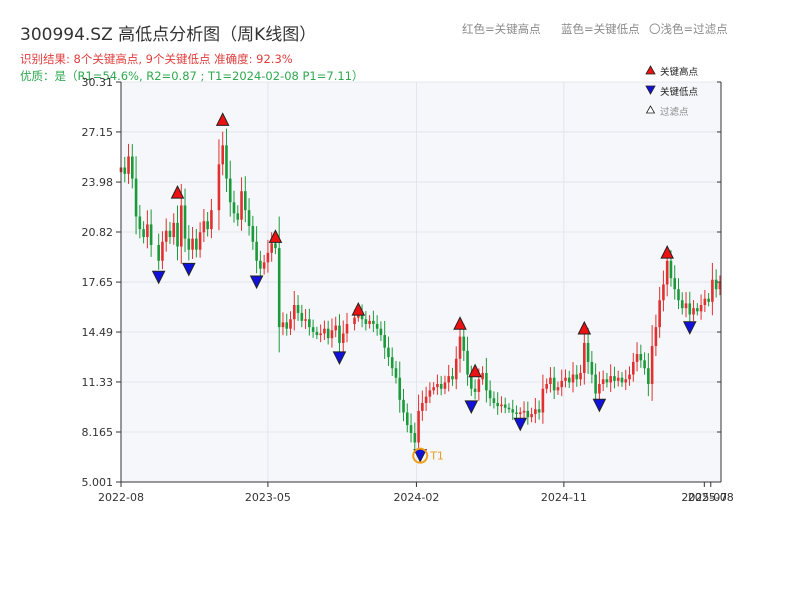 The height and width of the screenshot is (600, 800). What do you see at coordinates (98, 82) in the screenshot?
I see `y-tick-label: 30.31` at bounding box center [98, 82].